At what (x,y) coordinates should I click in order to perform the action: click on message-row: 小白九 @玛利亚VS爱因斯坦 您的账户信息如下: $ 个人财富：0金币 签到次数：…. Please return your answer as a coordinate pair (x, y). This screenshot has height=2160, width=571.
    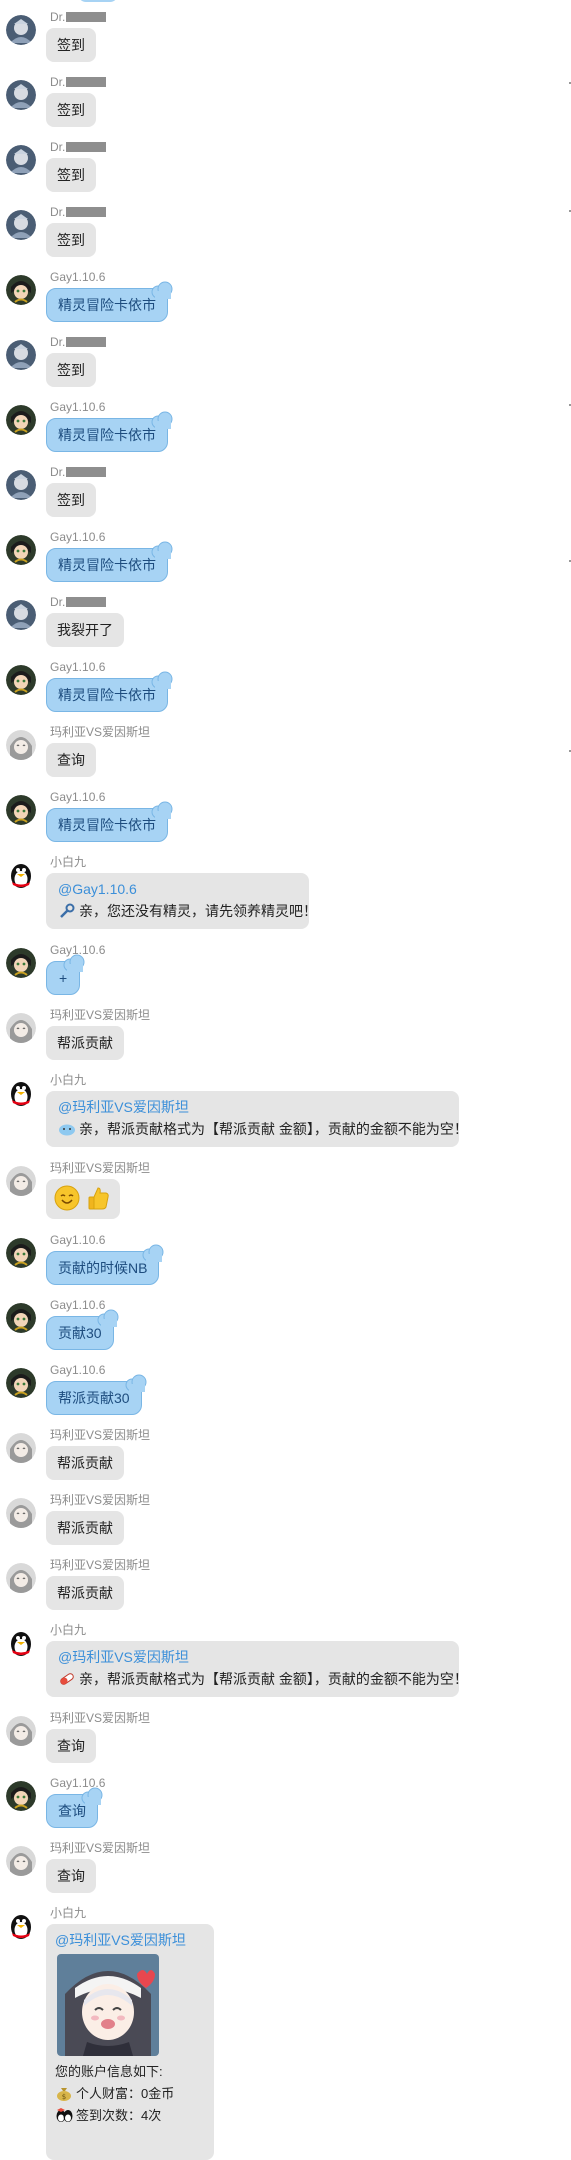
    Looking at the image, I should click on (285, 2033).